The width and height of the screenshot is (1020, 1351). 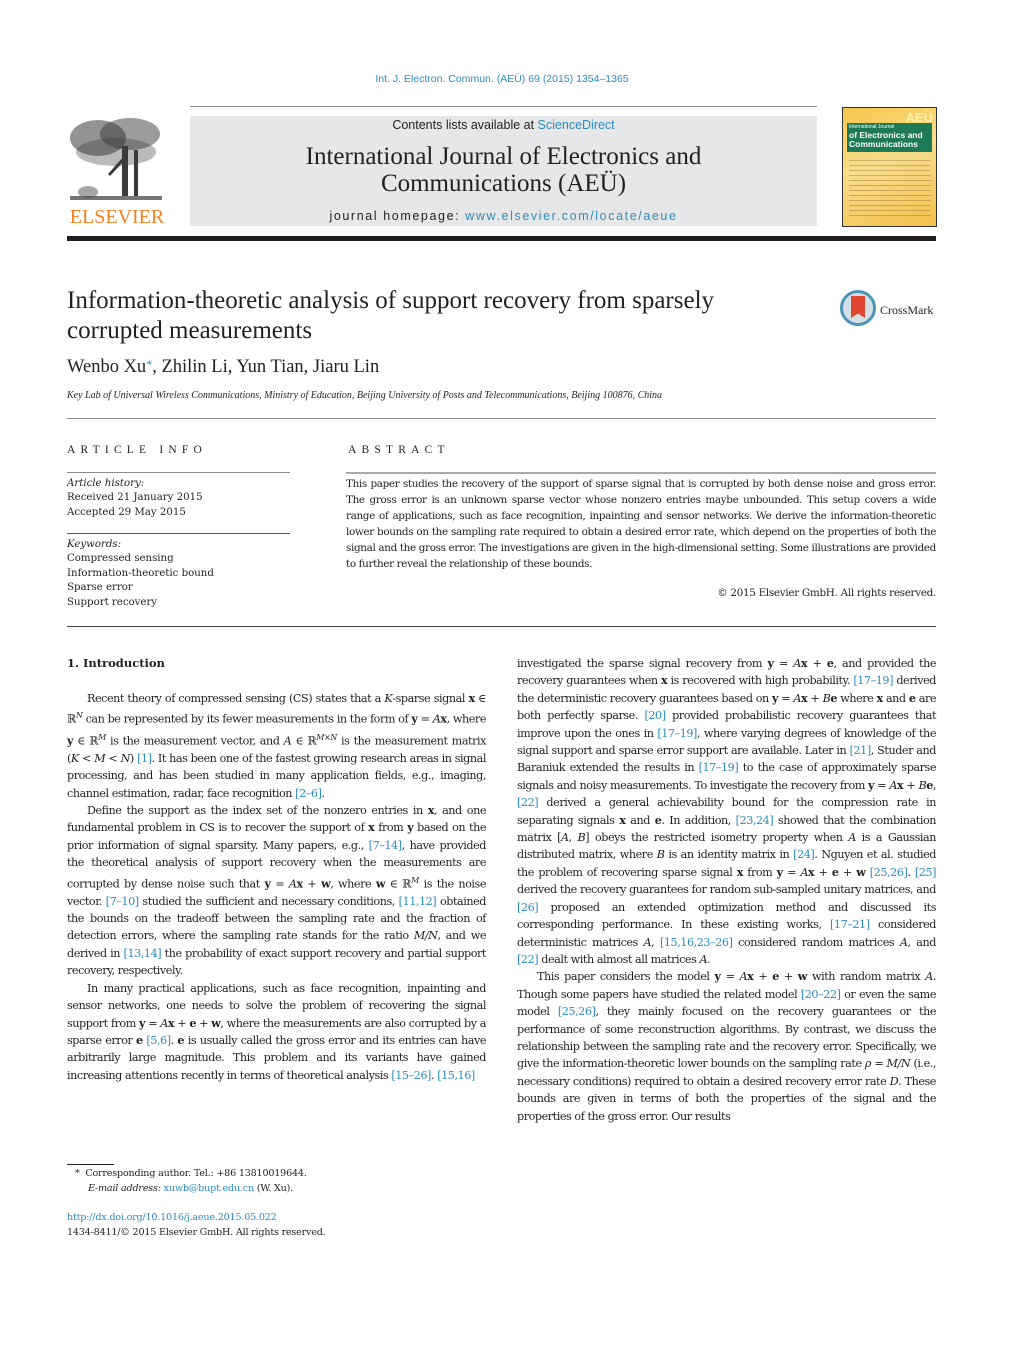 What do you see at coordinates (117, 172) in the screenshot?
I see `elsevier-logo: ELSEVIER` at bounding box center [117, 172].